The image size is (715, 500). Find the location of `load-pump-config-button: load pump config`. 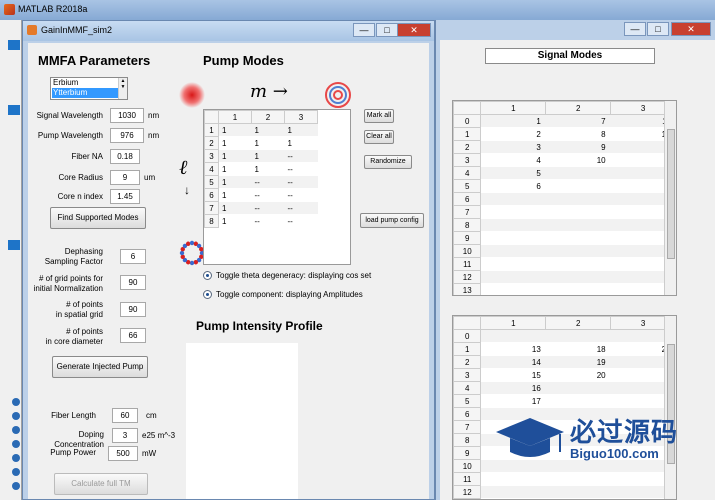

load-pump-config-button: load pump config is located at coordinates (392, 220).